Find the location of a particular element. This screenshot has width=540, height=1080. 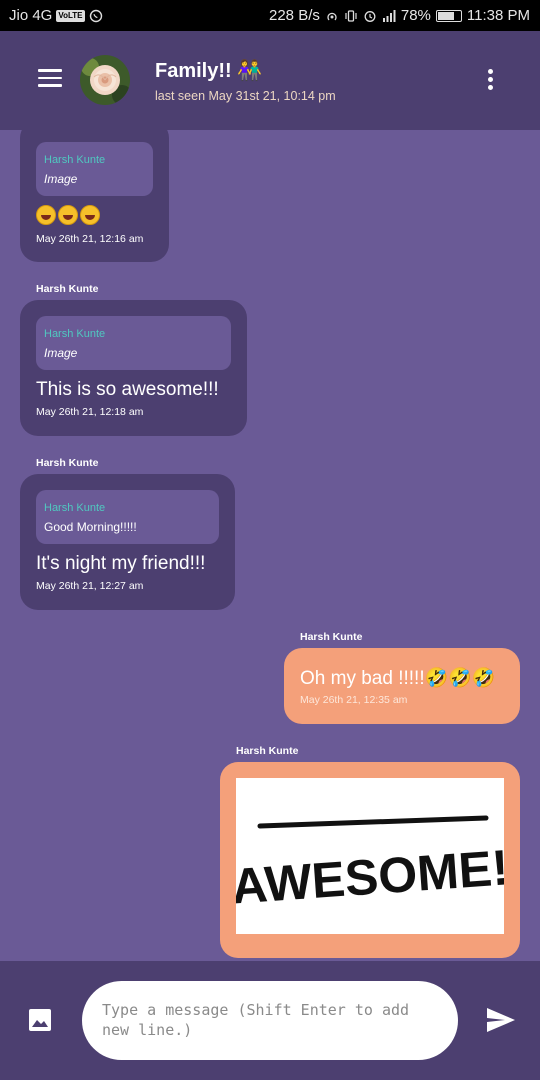

more-vertical-icon is located at coordinates (490, 80).